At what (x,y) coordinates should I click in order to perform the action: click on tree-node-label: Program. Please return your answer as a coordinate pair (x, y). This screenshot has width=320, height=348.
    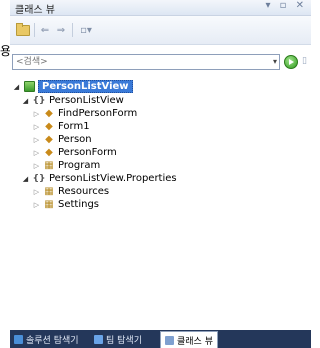
    Looking at the image, I should click on (79, 165).